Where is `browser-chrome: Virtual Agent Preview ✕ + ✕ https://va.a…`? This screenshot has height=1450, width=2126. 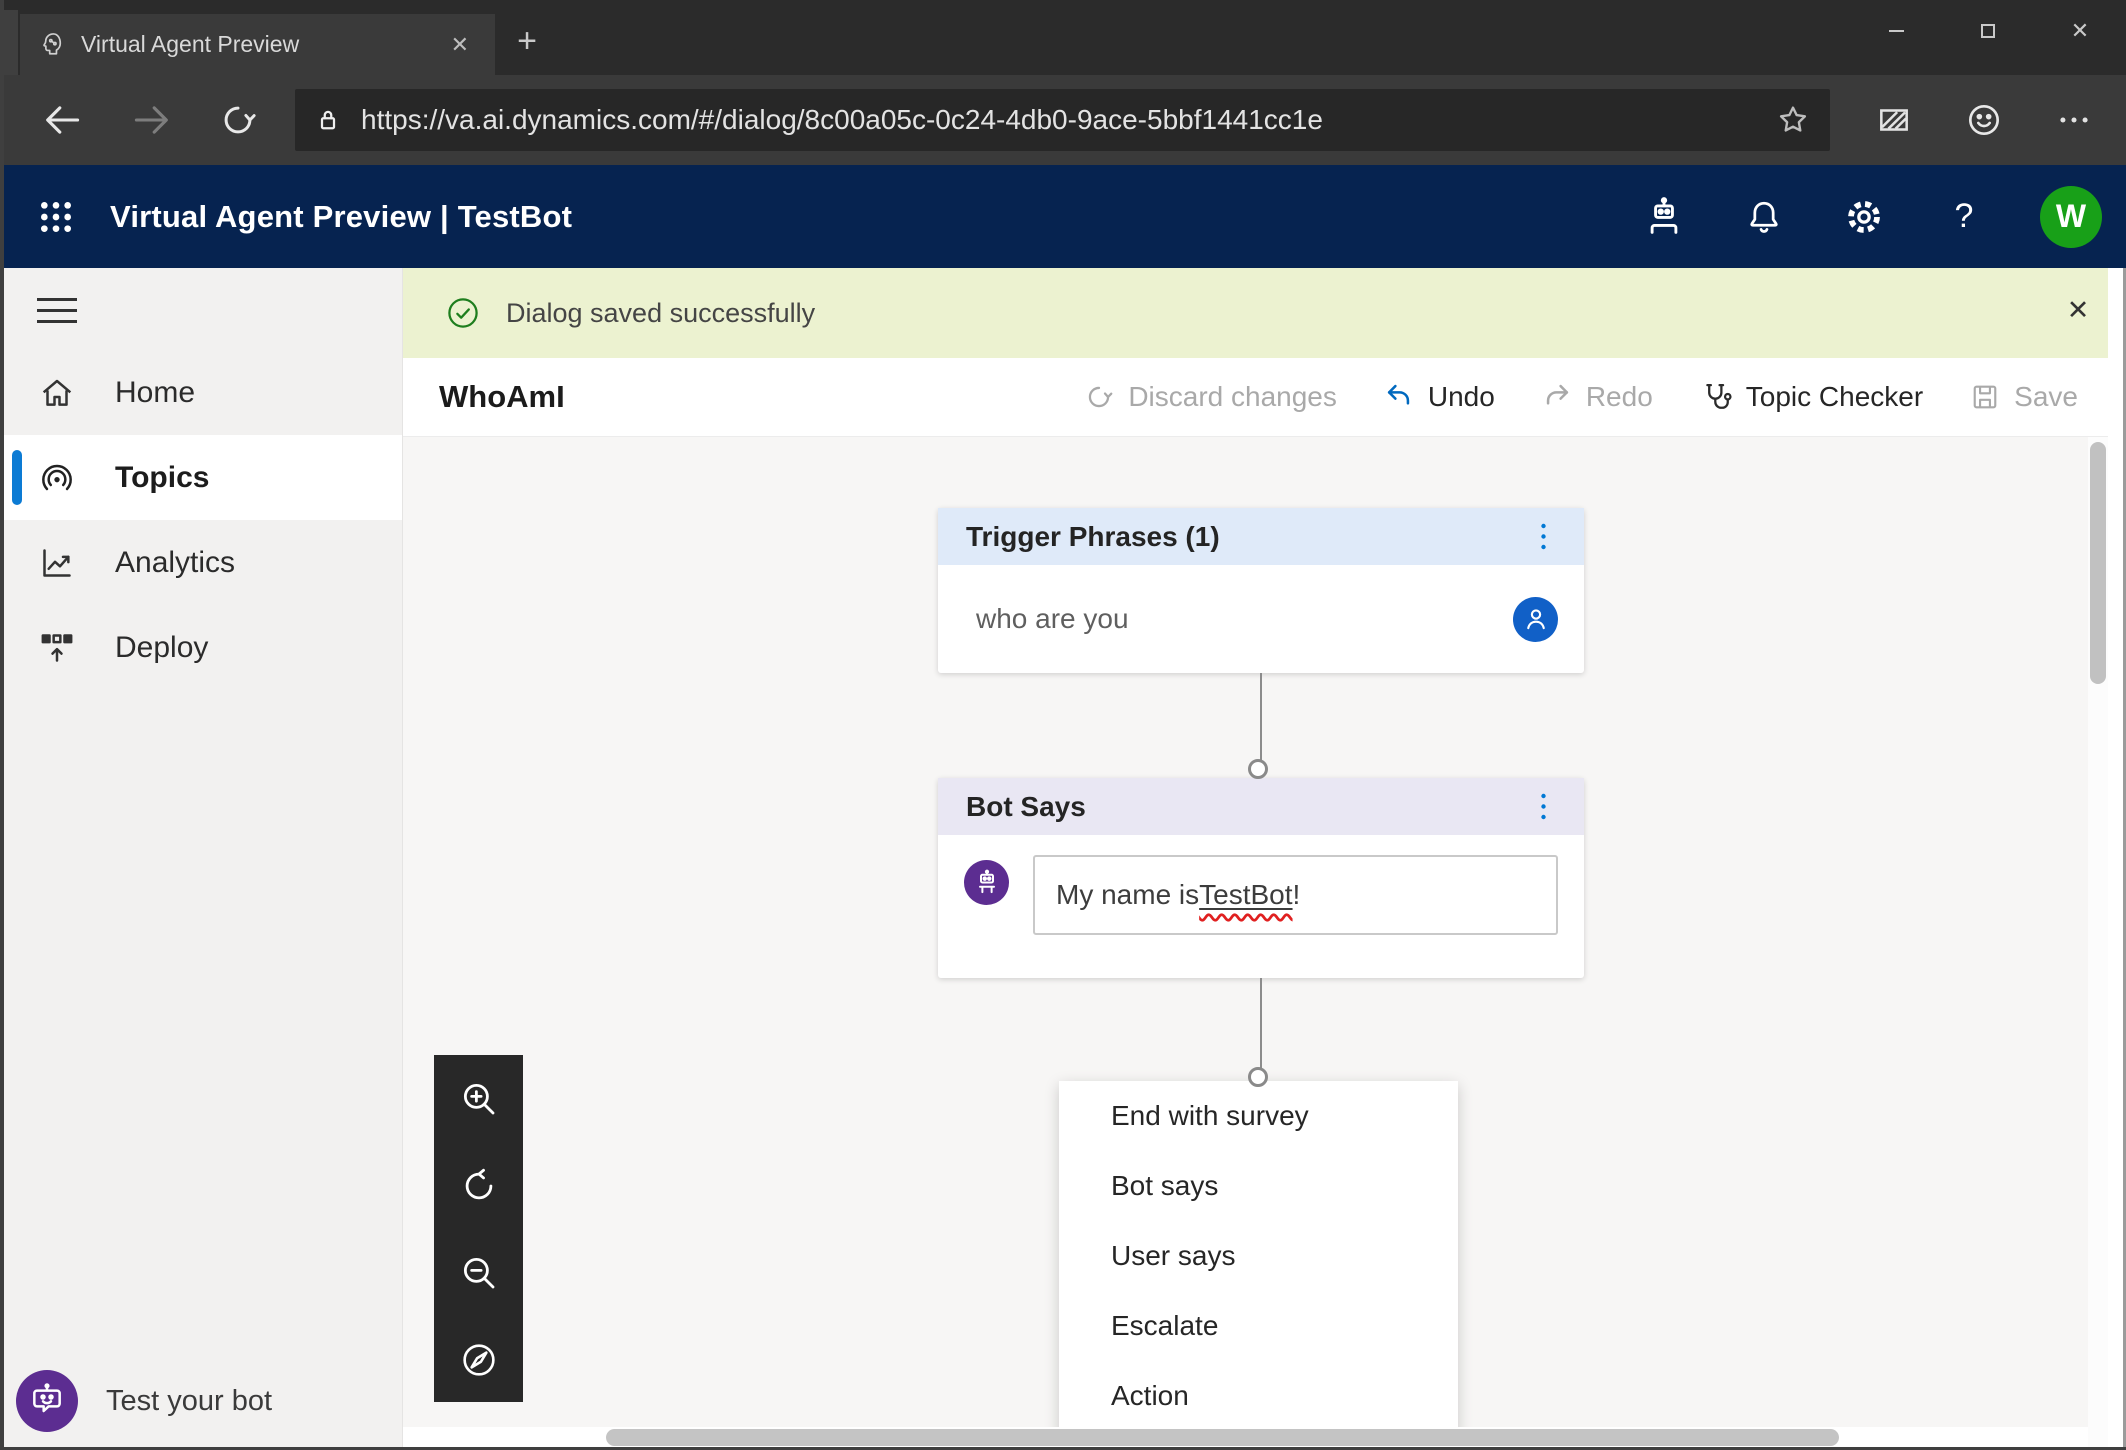
browser-chrome: Virtual Agent Preview ✕ + ✕ https://va.a… is located at coordinates (1063, 82).